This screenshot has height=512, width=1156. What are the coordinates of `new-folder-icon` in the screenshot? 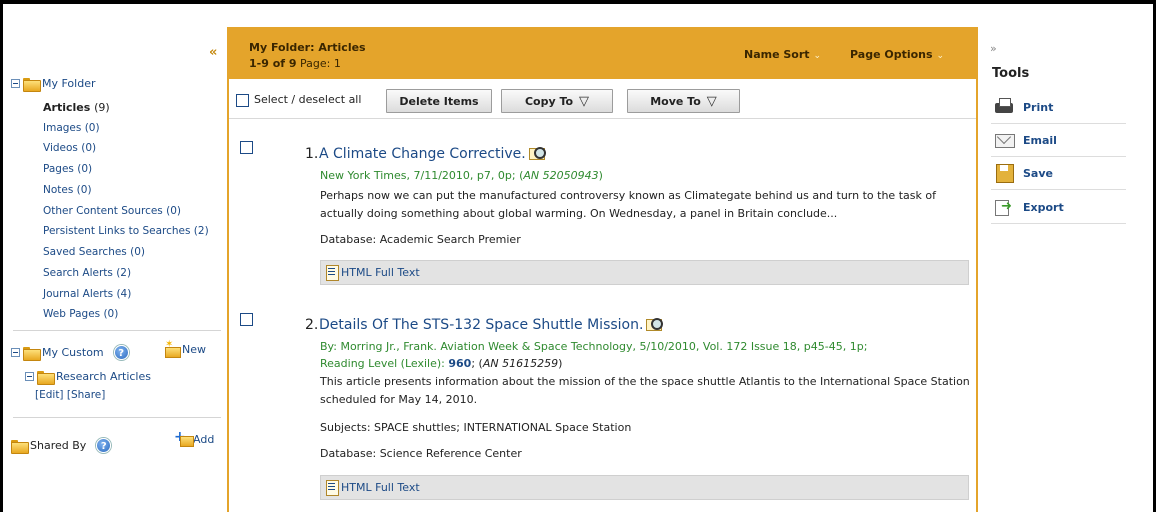 It's located at (173, 348).